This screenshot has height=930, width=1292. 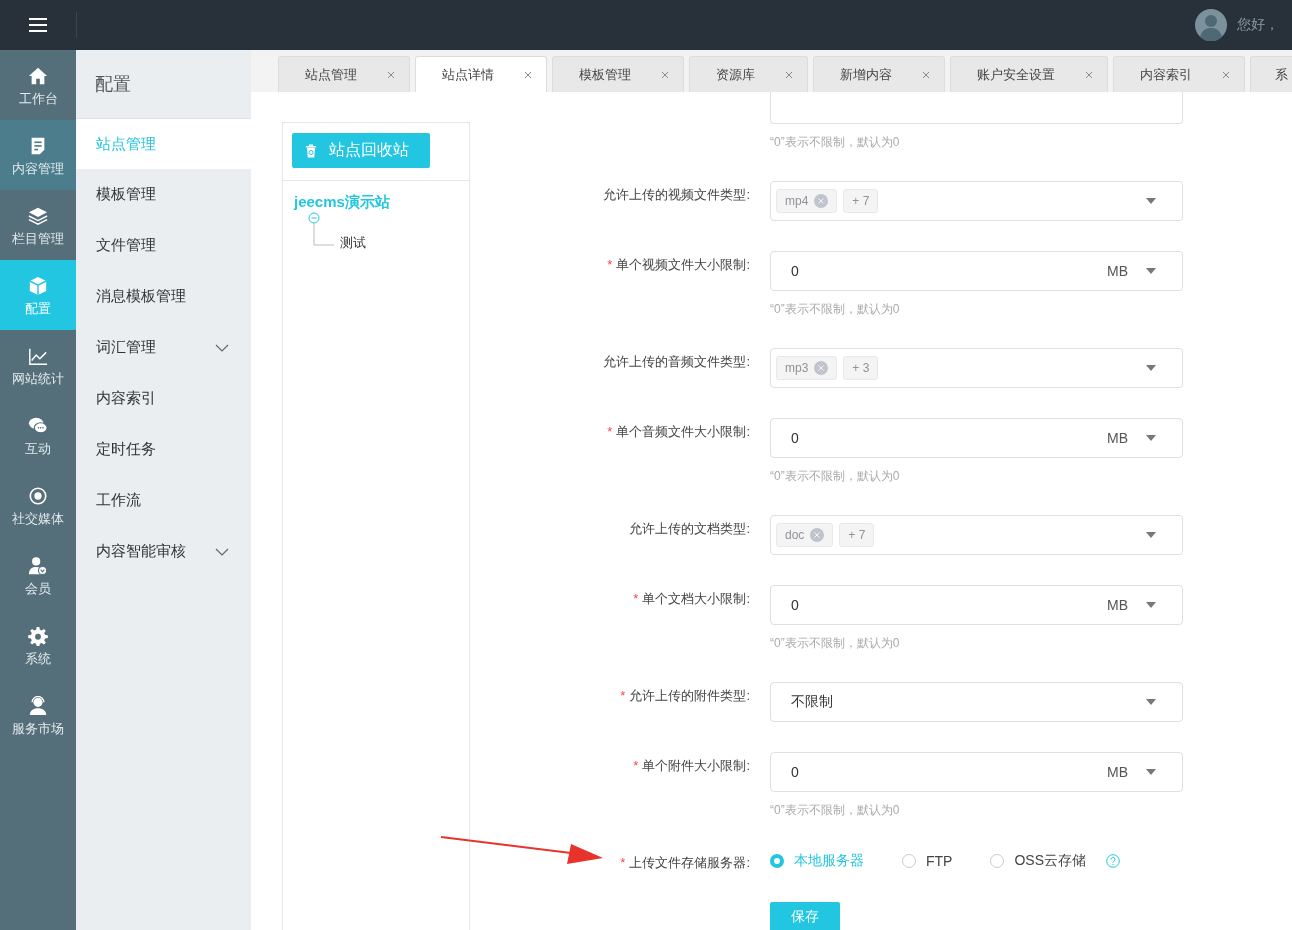 What do you see at coordinates (1113, 861) in the screenshot?
I see `help-icon` at bounding box center [1113, 861].